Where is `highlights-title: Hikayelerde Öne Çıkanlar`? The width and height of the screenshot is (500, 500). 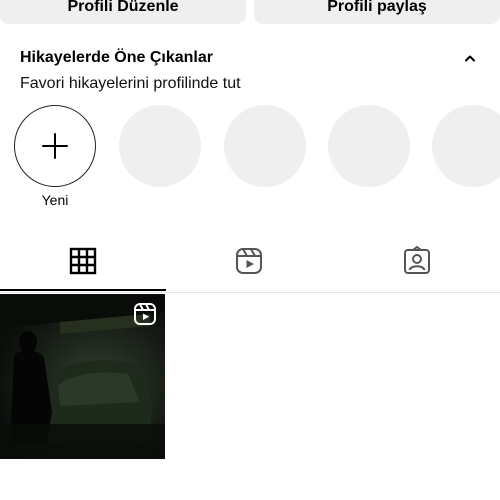
highlights-title: Hikayelerde Öne Çıkanlar is located at coordinates (116, 57).